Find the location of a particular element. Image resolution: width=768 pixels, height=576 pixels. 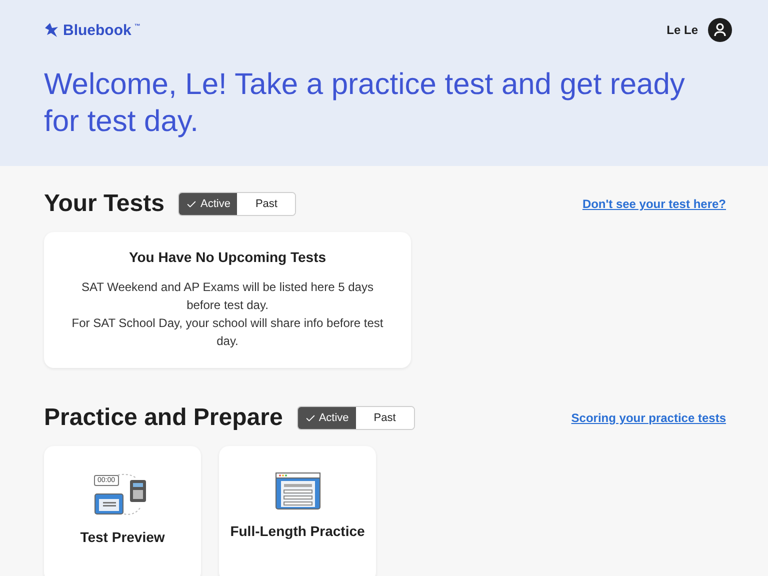

card-title: You Have No Upcoming Tests is located at coordinates (228, 257).